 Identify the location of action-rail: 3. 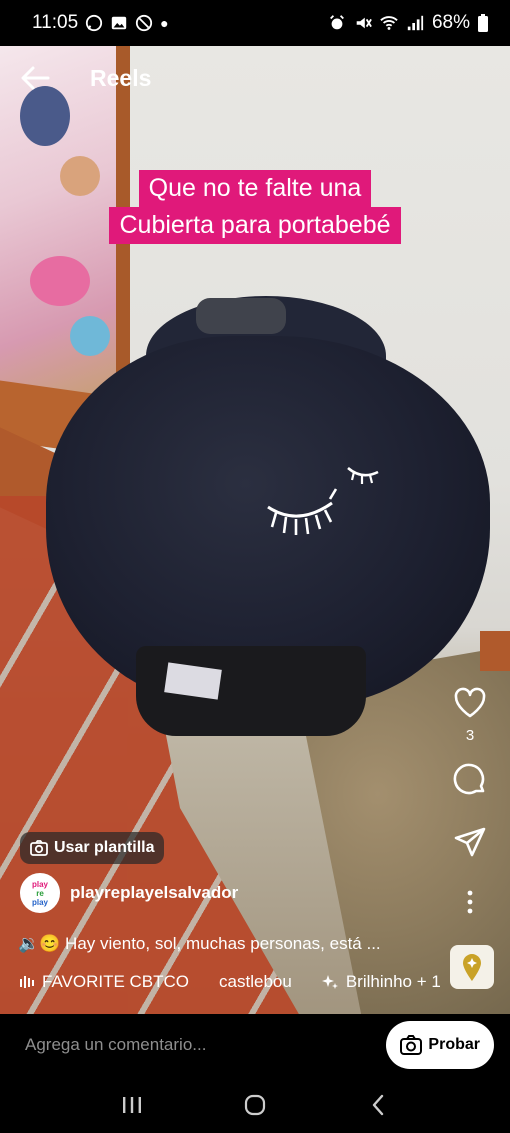
(470, 802).